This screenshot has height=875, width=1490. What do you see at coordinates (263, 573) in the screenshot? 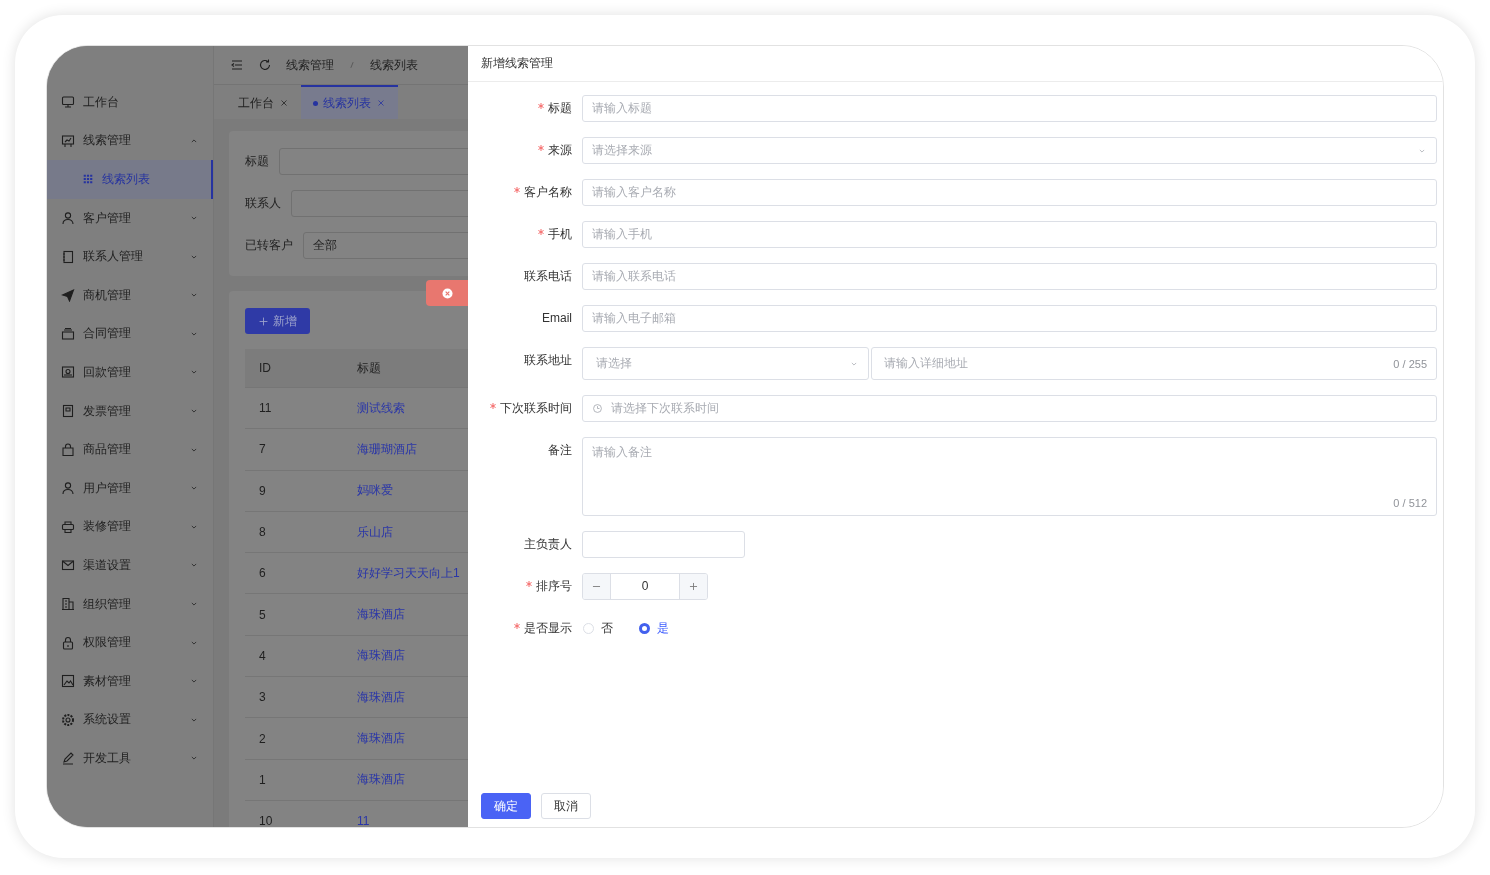
I see `table-cell-text: 6` at bounding box center [263, 573].